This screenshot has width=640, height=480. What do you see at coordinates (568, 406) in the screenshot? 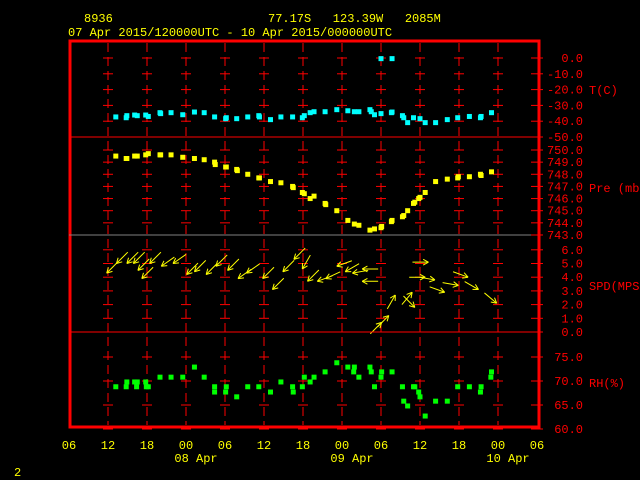
I see `y-tick-label: 65.0` at bounding box center [568, 406].